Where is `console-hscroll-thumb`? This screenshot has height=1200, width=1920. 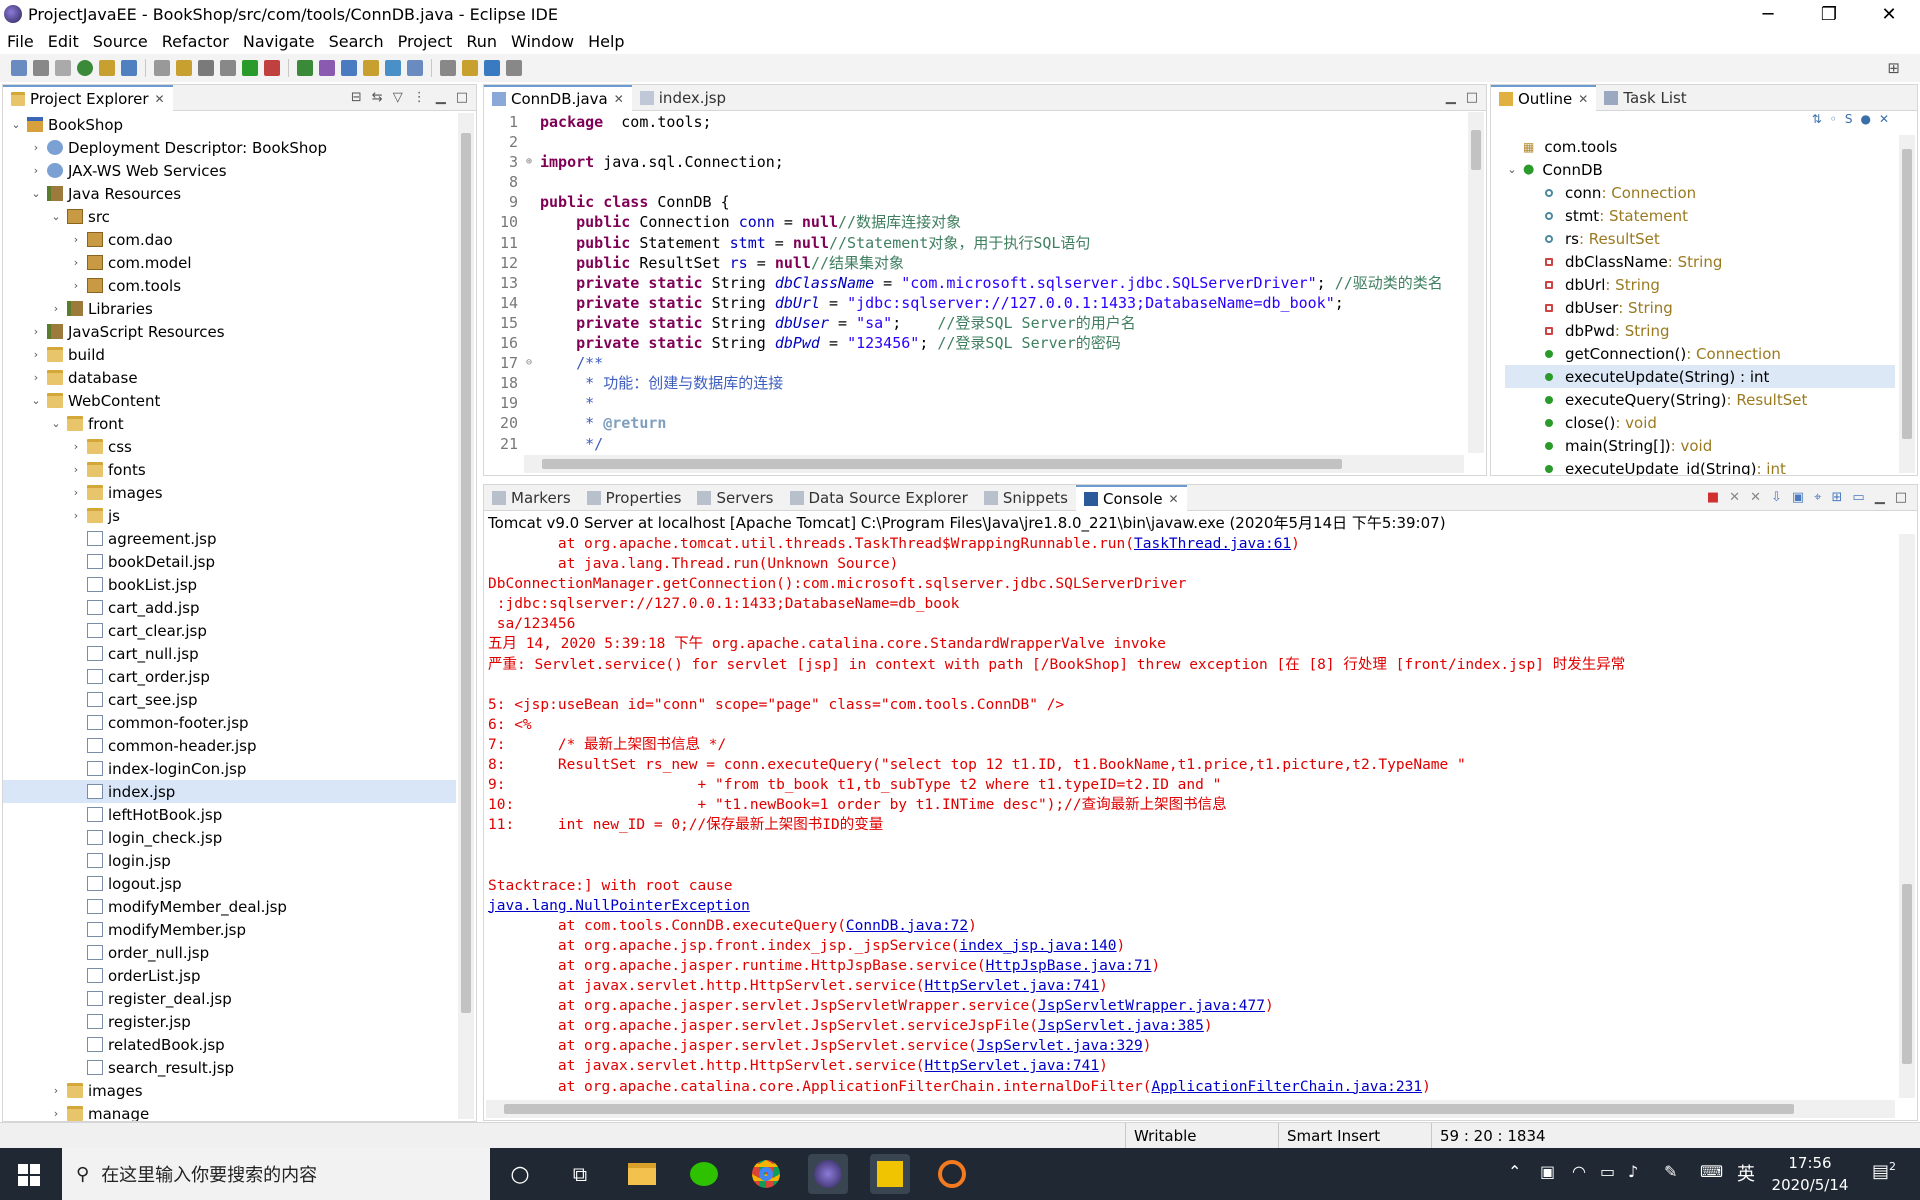 console-hscroll-thumb is located at coordinates (1149, 1109).